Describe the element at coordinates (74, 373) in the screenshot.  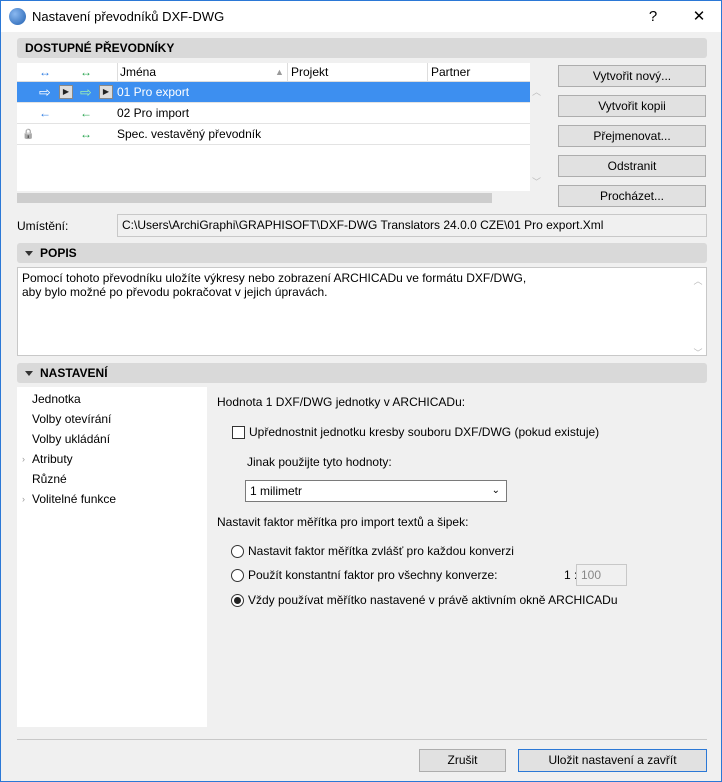
I see `section-title: NASTAVENÍ` at that location.